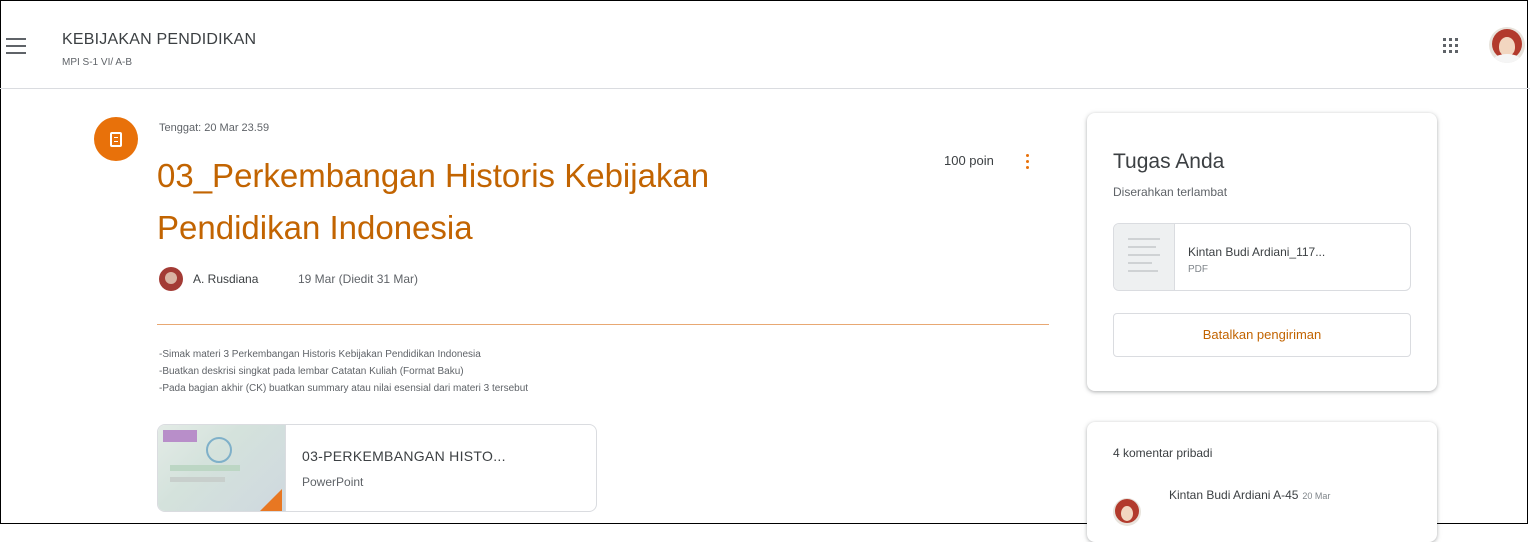  What do you see at coordinates (358, 279) in the screenshot?
I see `posted-date: 19 Mar (Diedit 31 Mar)` at bounding box center [358, 279].